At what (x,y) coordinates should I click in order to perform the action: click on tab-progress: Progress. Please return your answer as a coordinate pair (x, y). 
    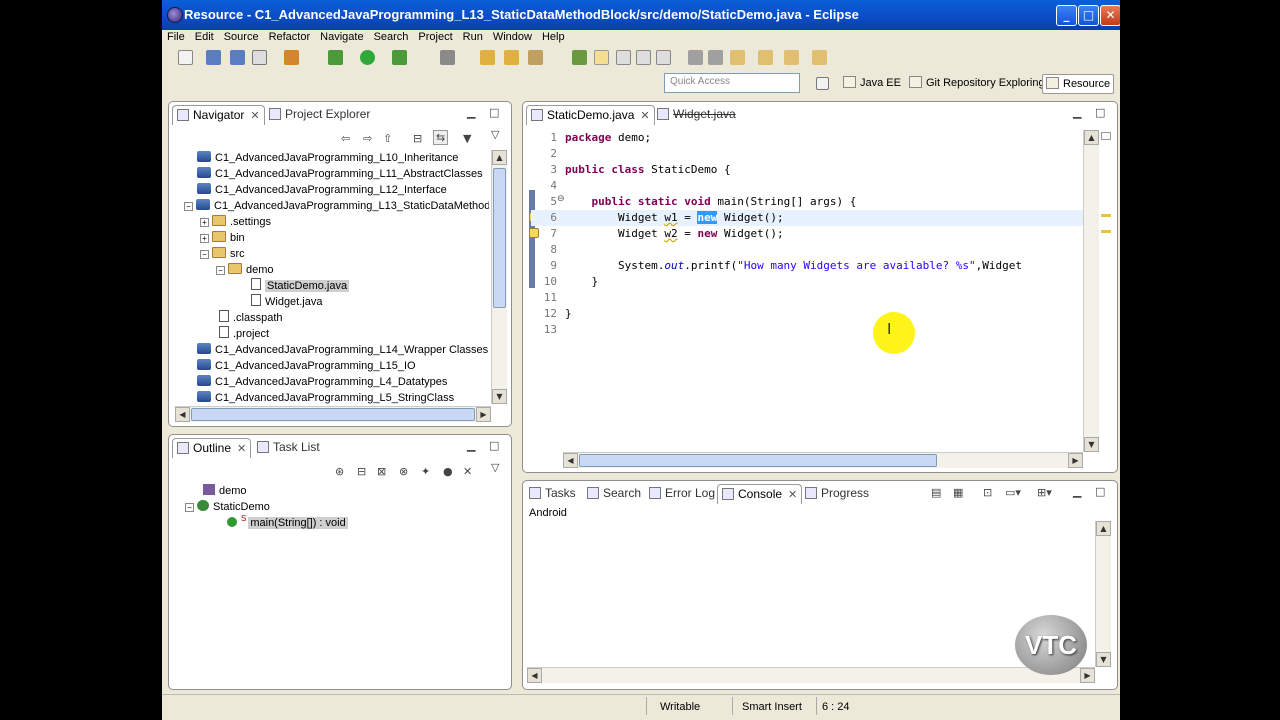
    Looking at the image, I should click on (837, 494).